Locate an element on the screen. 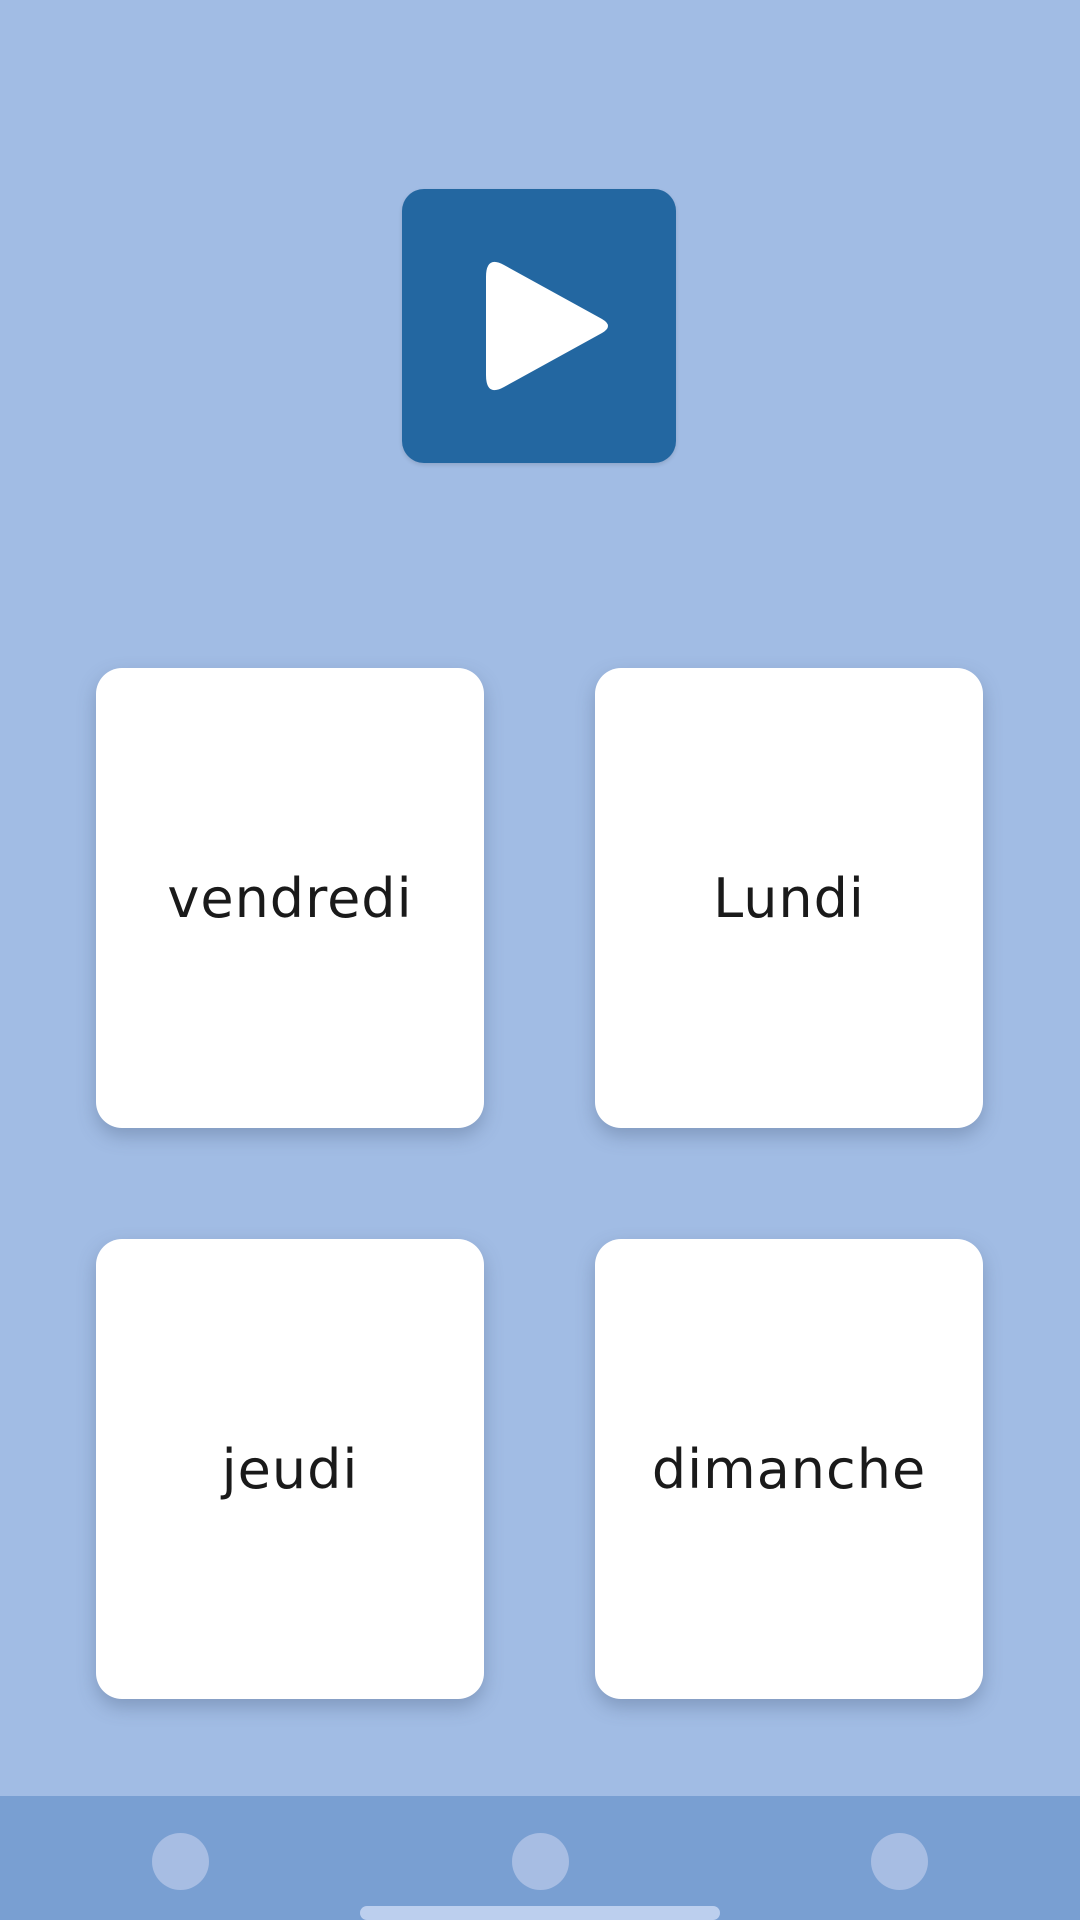 This screenshot has width=1080, height=1920. play-audio-button is located at coordinates (539, 326).